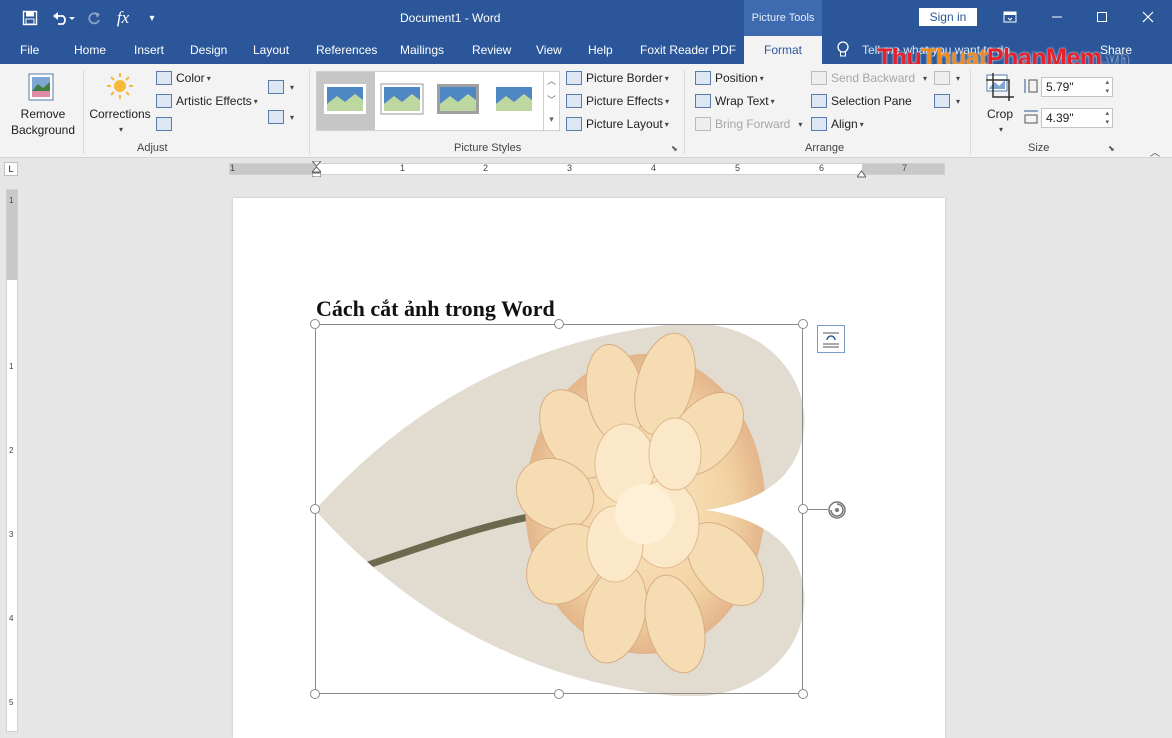 The image size is (1172, 738). I want to click on picture-border-button: Picture Border ▾, so click(617, 78).